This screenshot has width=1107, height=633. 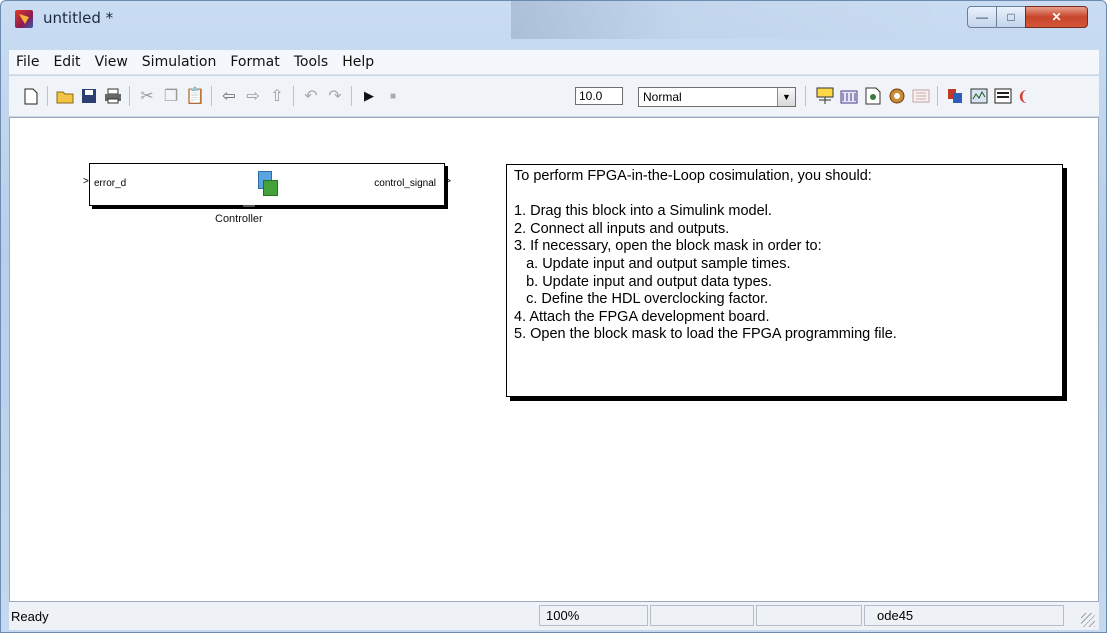 What do you see at coordinates (921, 96) in the screenshot?
I see `diagnostics-icon` at bounding box center [921, 96].